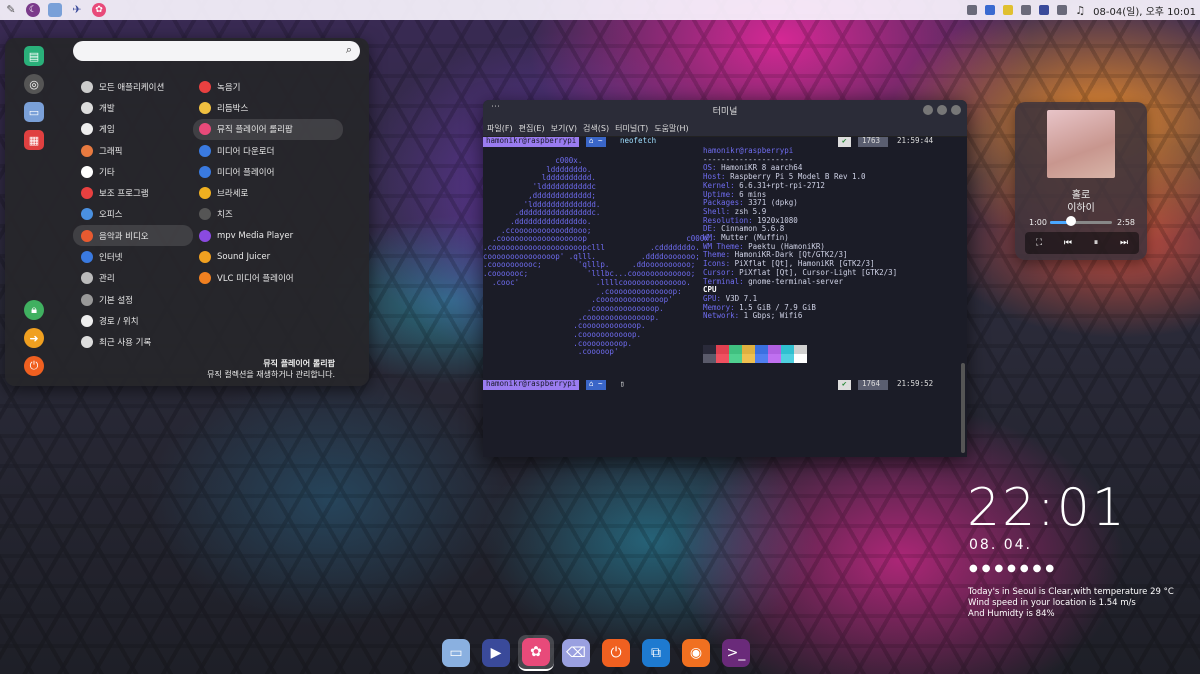 The width and height of the screenshot is (1200, 674). What do you see at coordinates (564, 128) in the screenshot?
I see `menu-view: 보기(V)` at bounding box center [564, 128].